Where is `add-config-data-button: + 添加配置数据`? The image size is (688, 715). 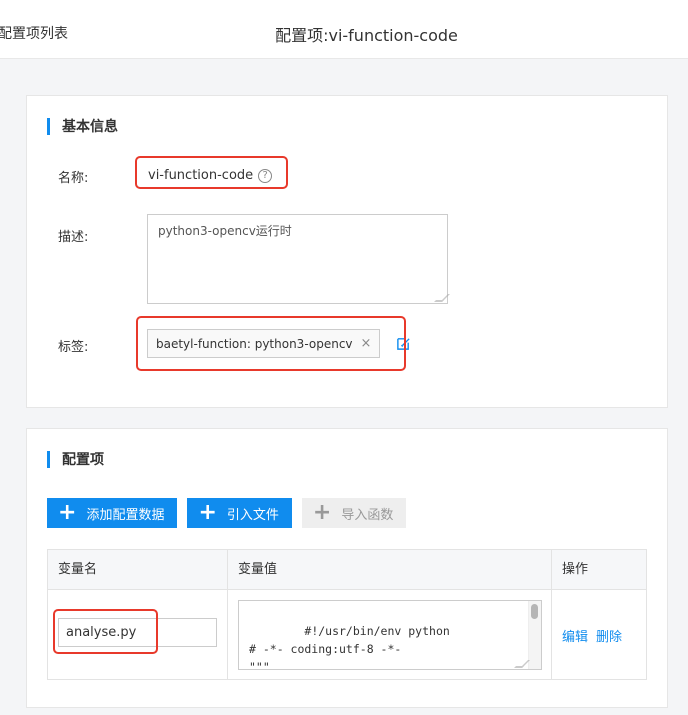
add-config-data-button: + 添加配置数据 is located at coordinates (112, 513).